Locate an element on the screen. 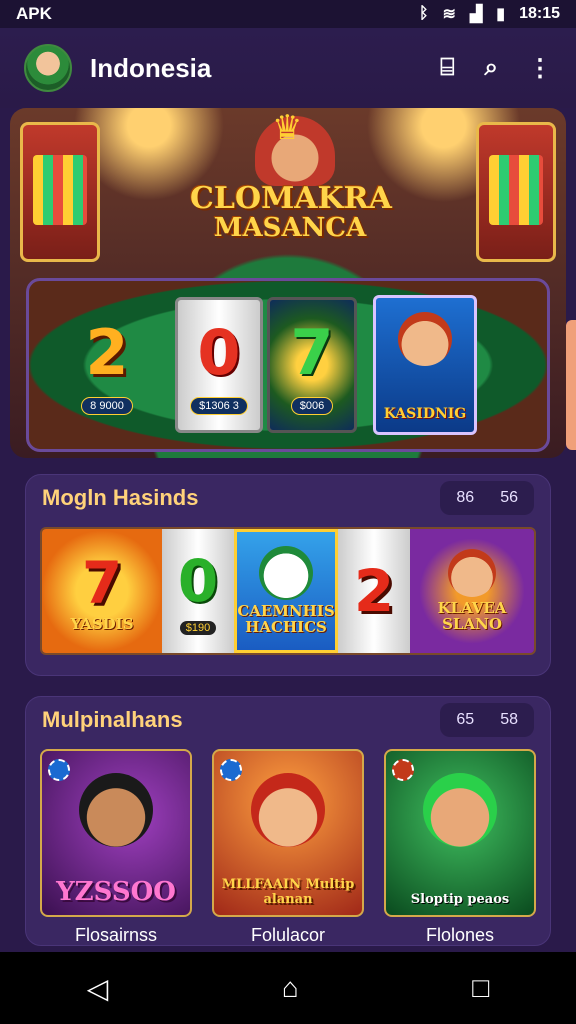 This screenshot has width=576, height=1024. tile-caption: YASDIS is located at coordinates (102, 624).